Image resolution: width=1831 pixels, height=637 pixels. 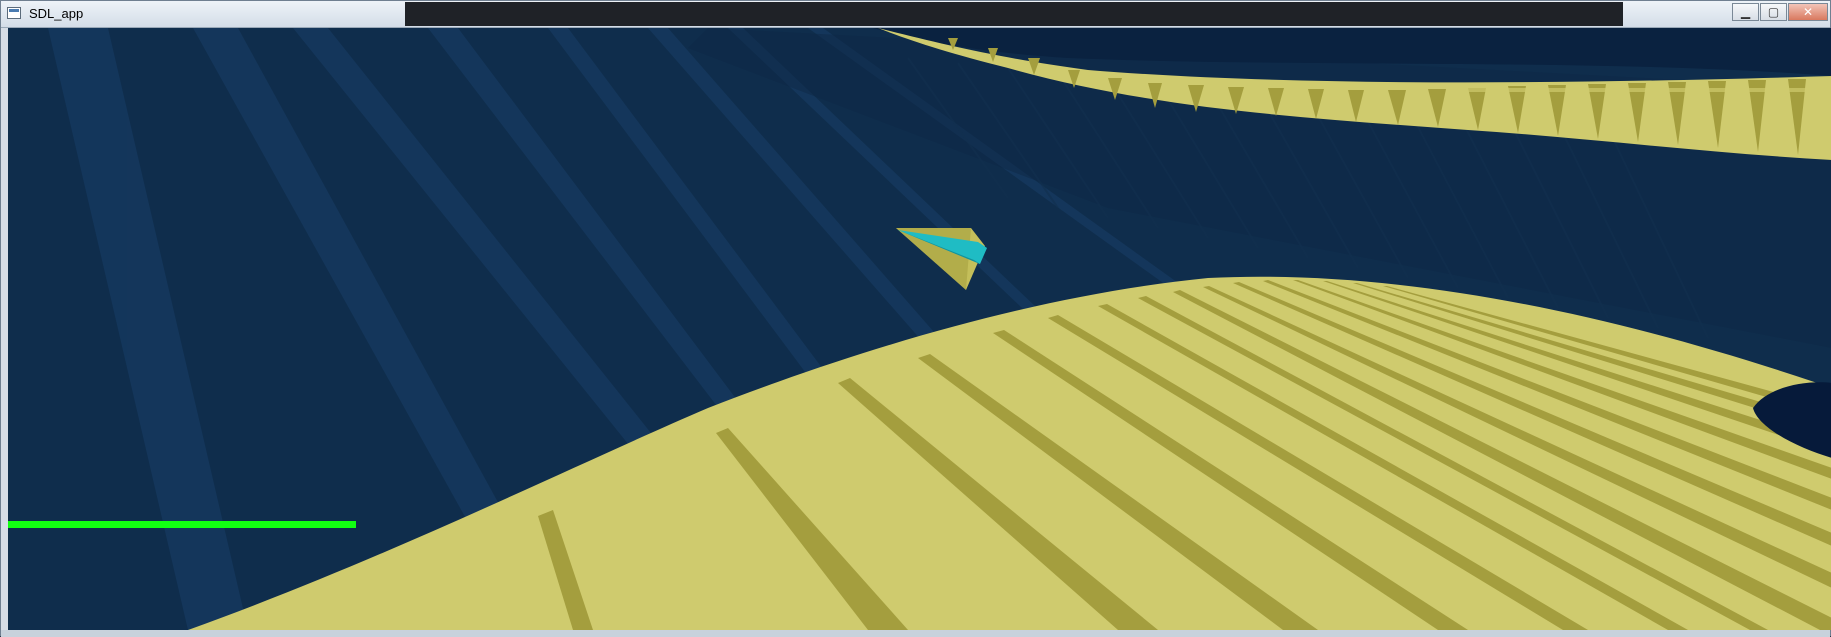 I want to click on maximize-button: ▢, so click(x=1773, y=12).